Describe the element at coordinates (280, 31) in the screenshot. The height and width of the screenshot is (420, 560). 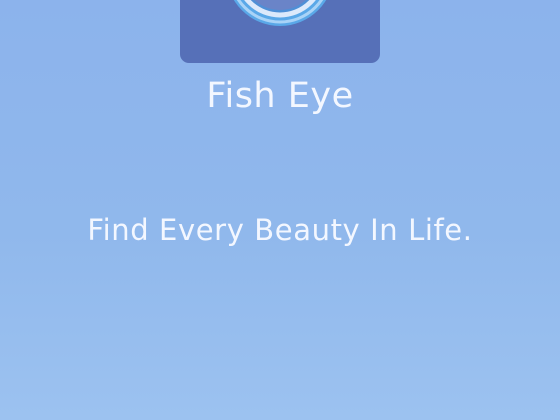
I see `app-logo` at that location.